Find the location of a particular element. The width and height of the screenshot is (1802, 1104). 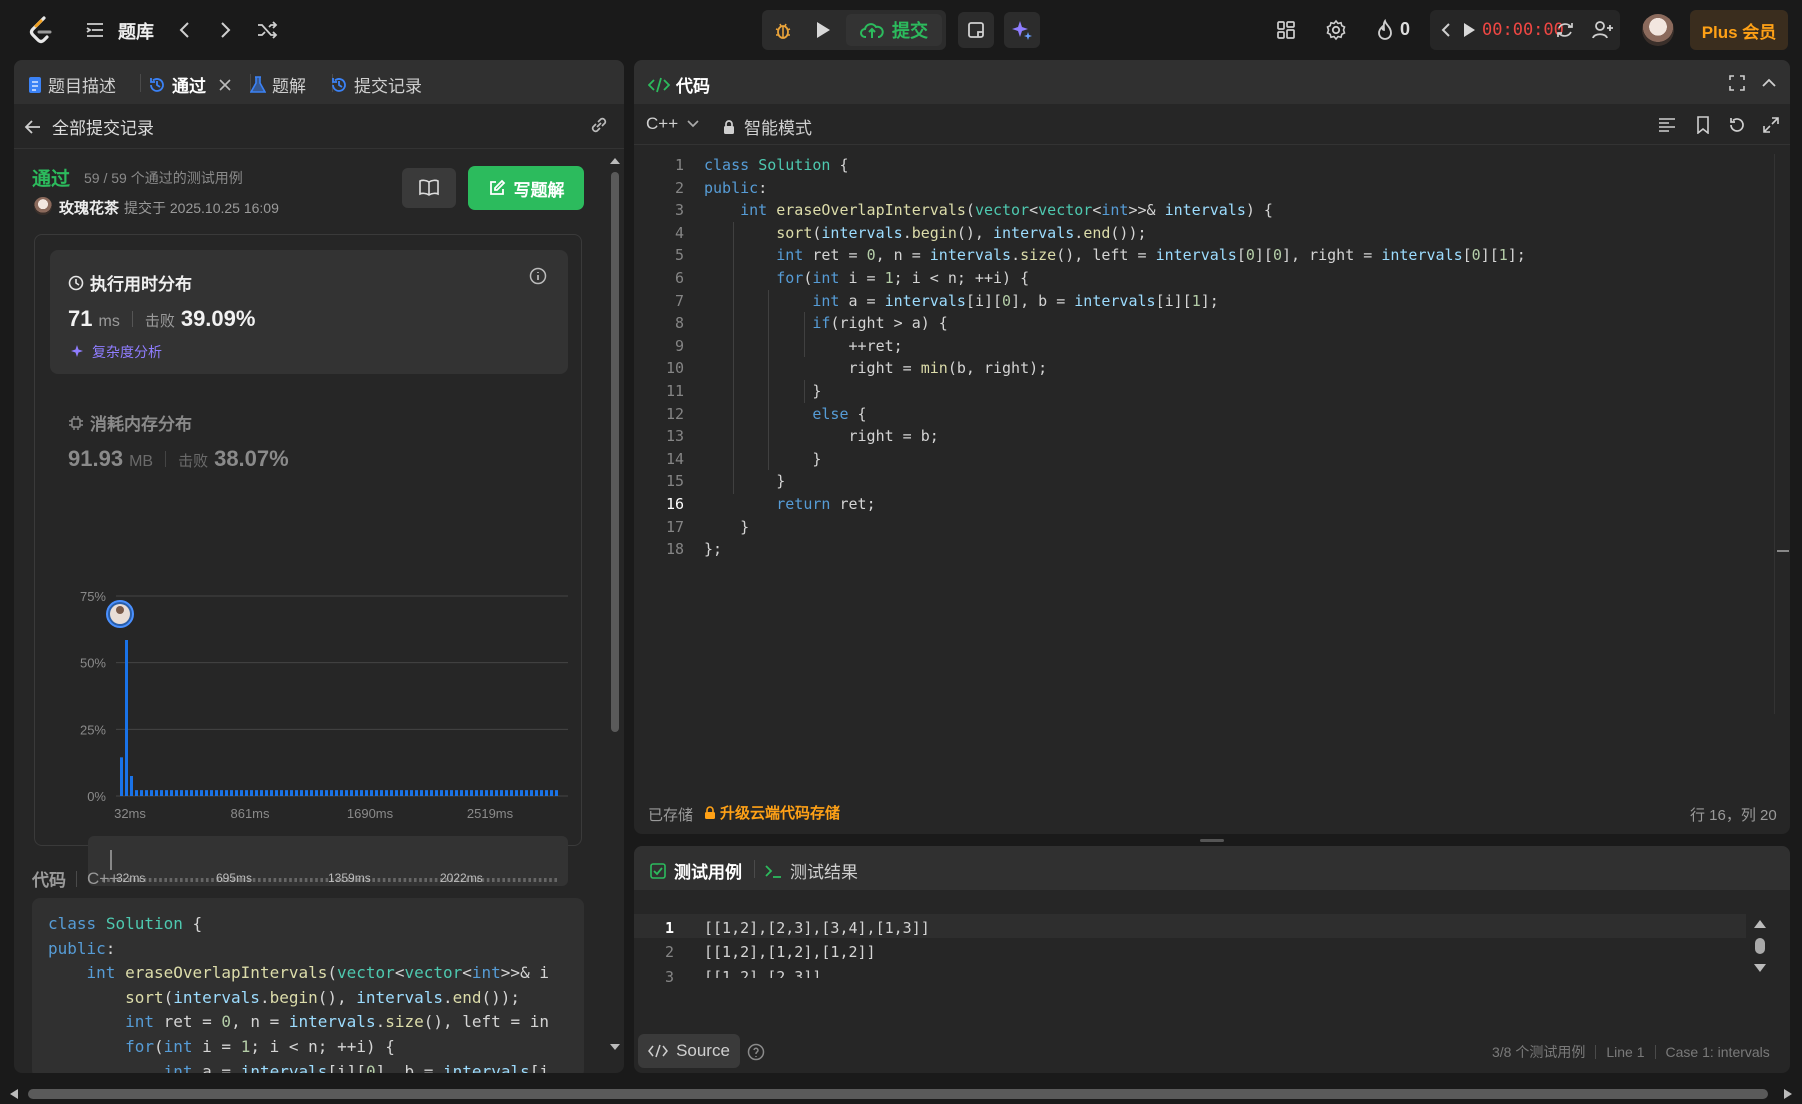

panel-resize-handle is located at coordinates (1212, 840).